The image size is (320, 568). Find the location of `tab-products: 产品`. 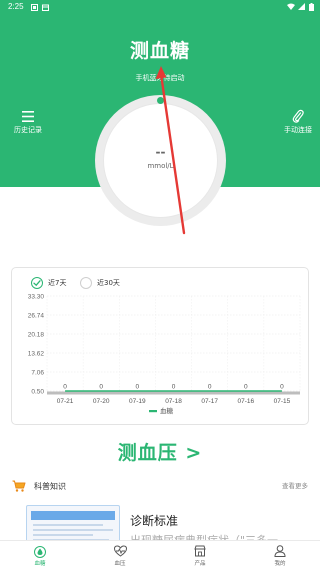

tab-products: 产品 is located at coordinates (200, 554).